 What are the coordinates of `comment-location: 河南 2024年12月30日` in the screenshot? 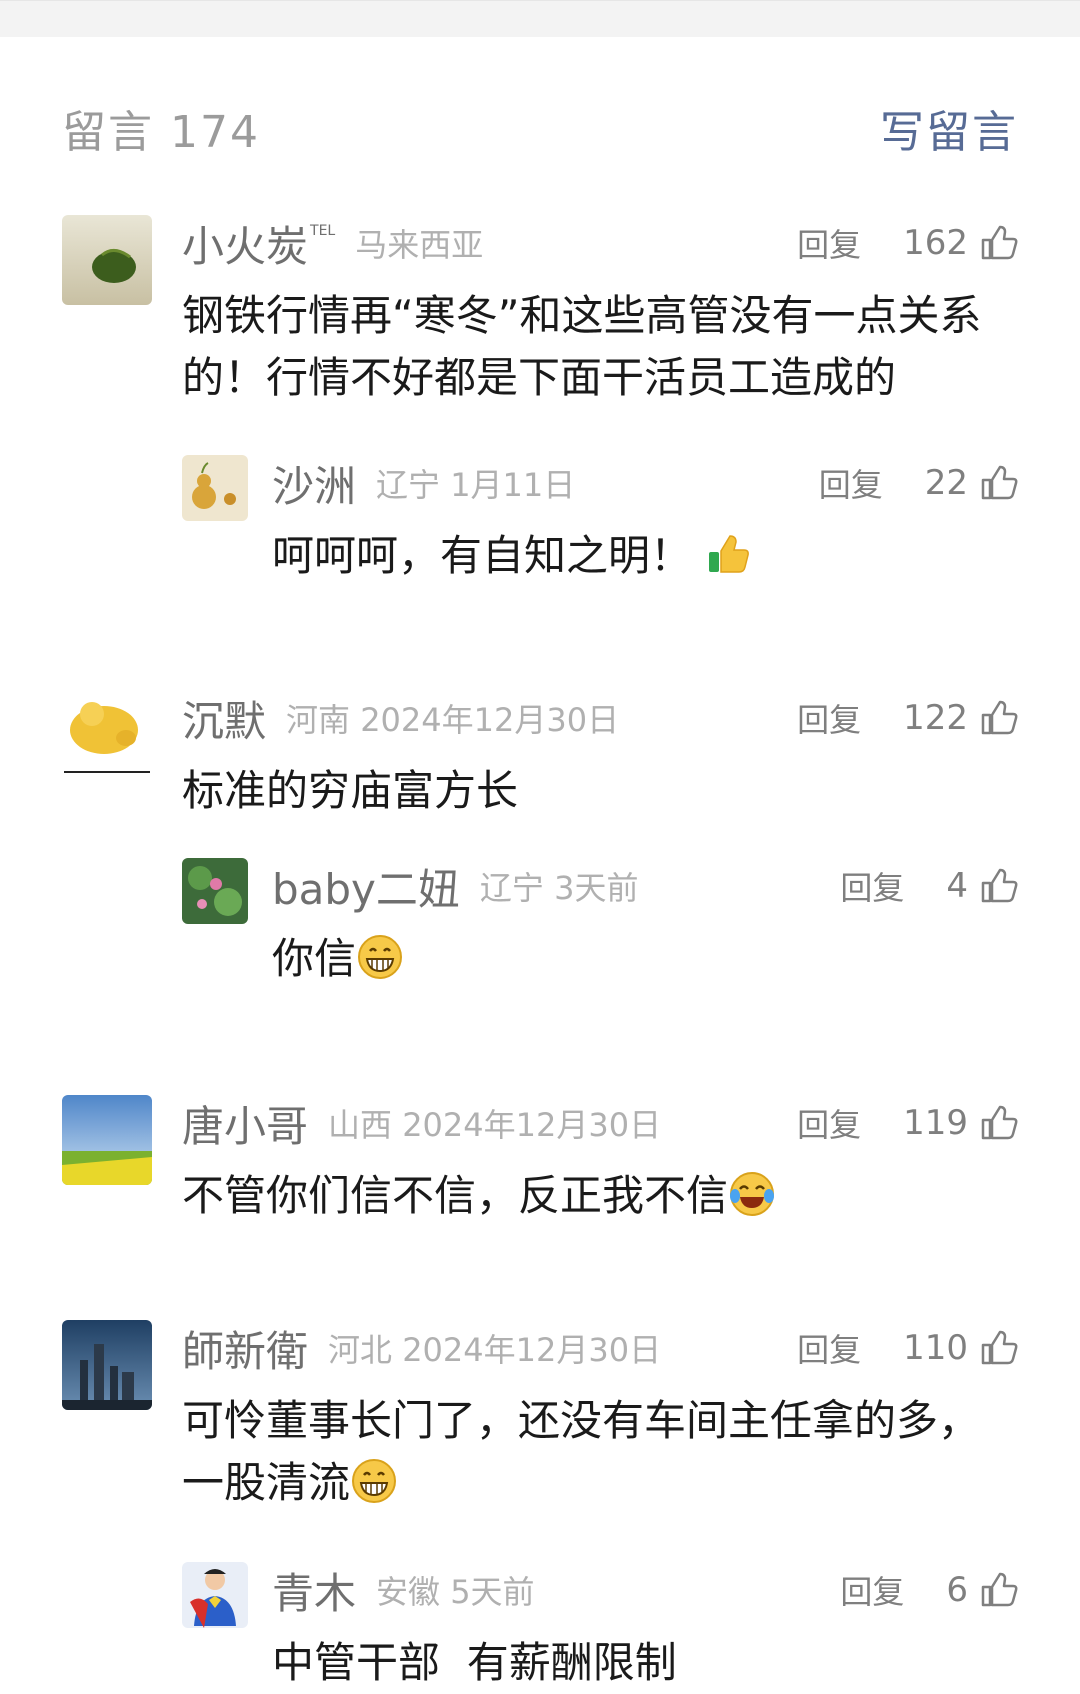 It's located at (453, 720).